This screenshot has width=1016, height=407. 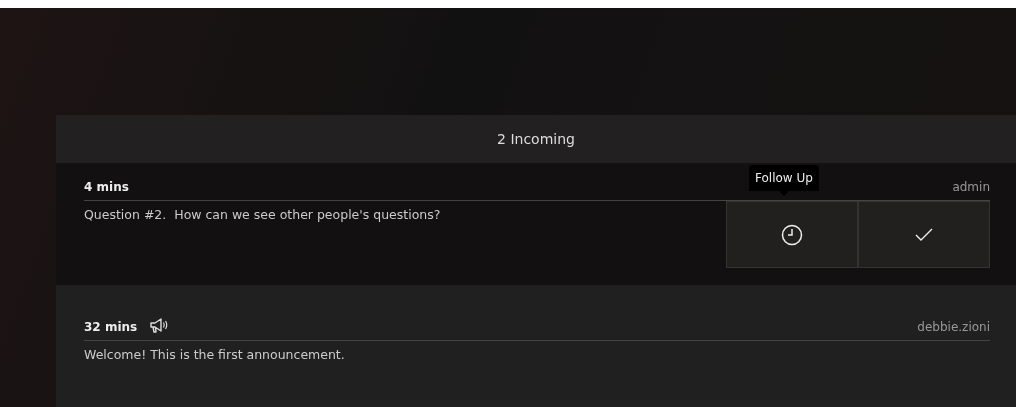 What do you see at coordinates (106, 187) in the screenshot?
I see `time-ago: 4 mins` at bounding box center [106, 187].